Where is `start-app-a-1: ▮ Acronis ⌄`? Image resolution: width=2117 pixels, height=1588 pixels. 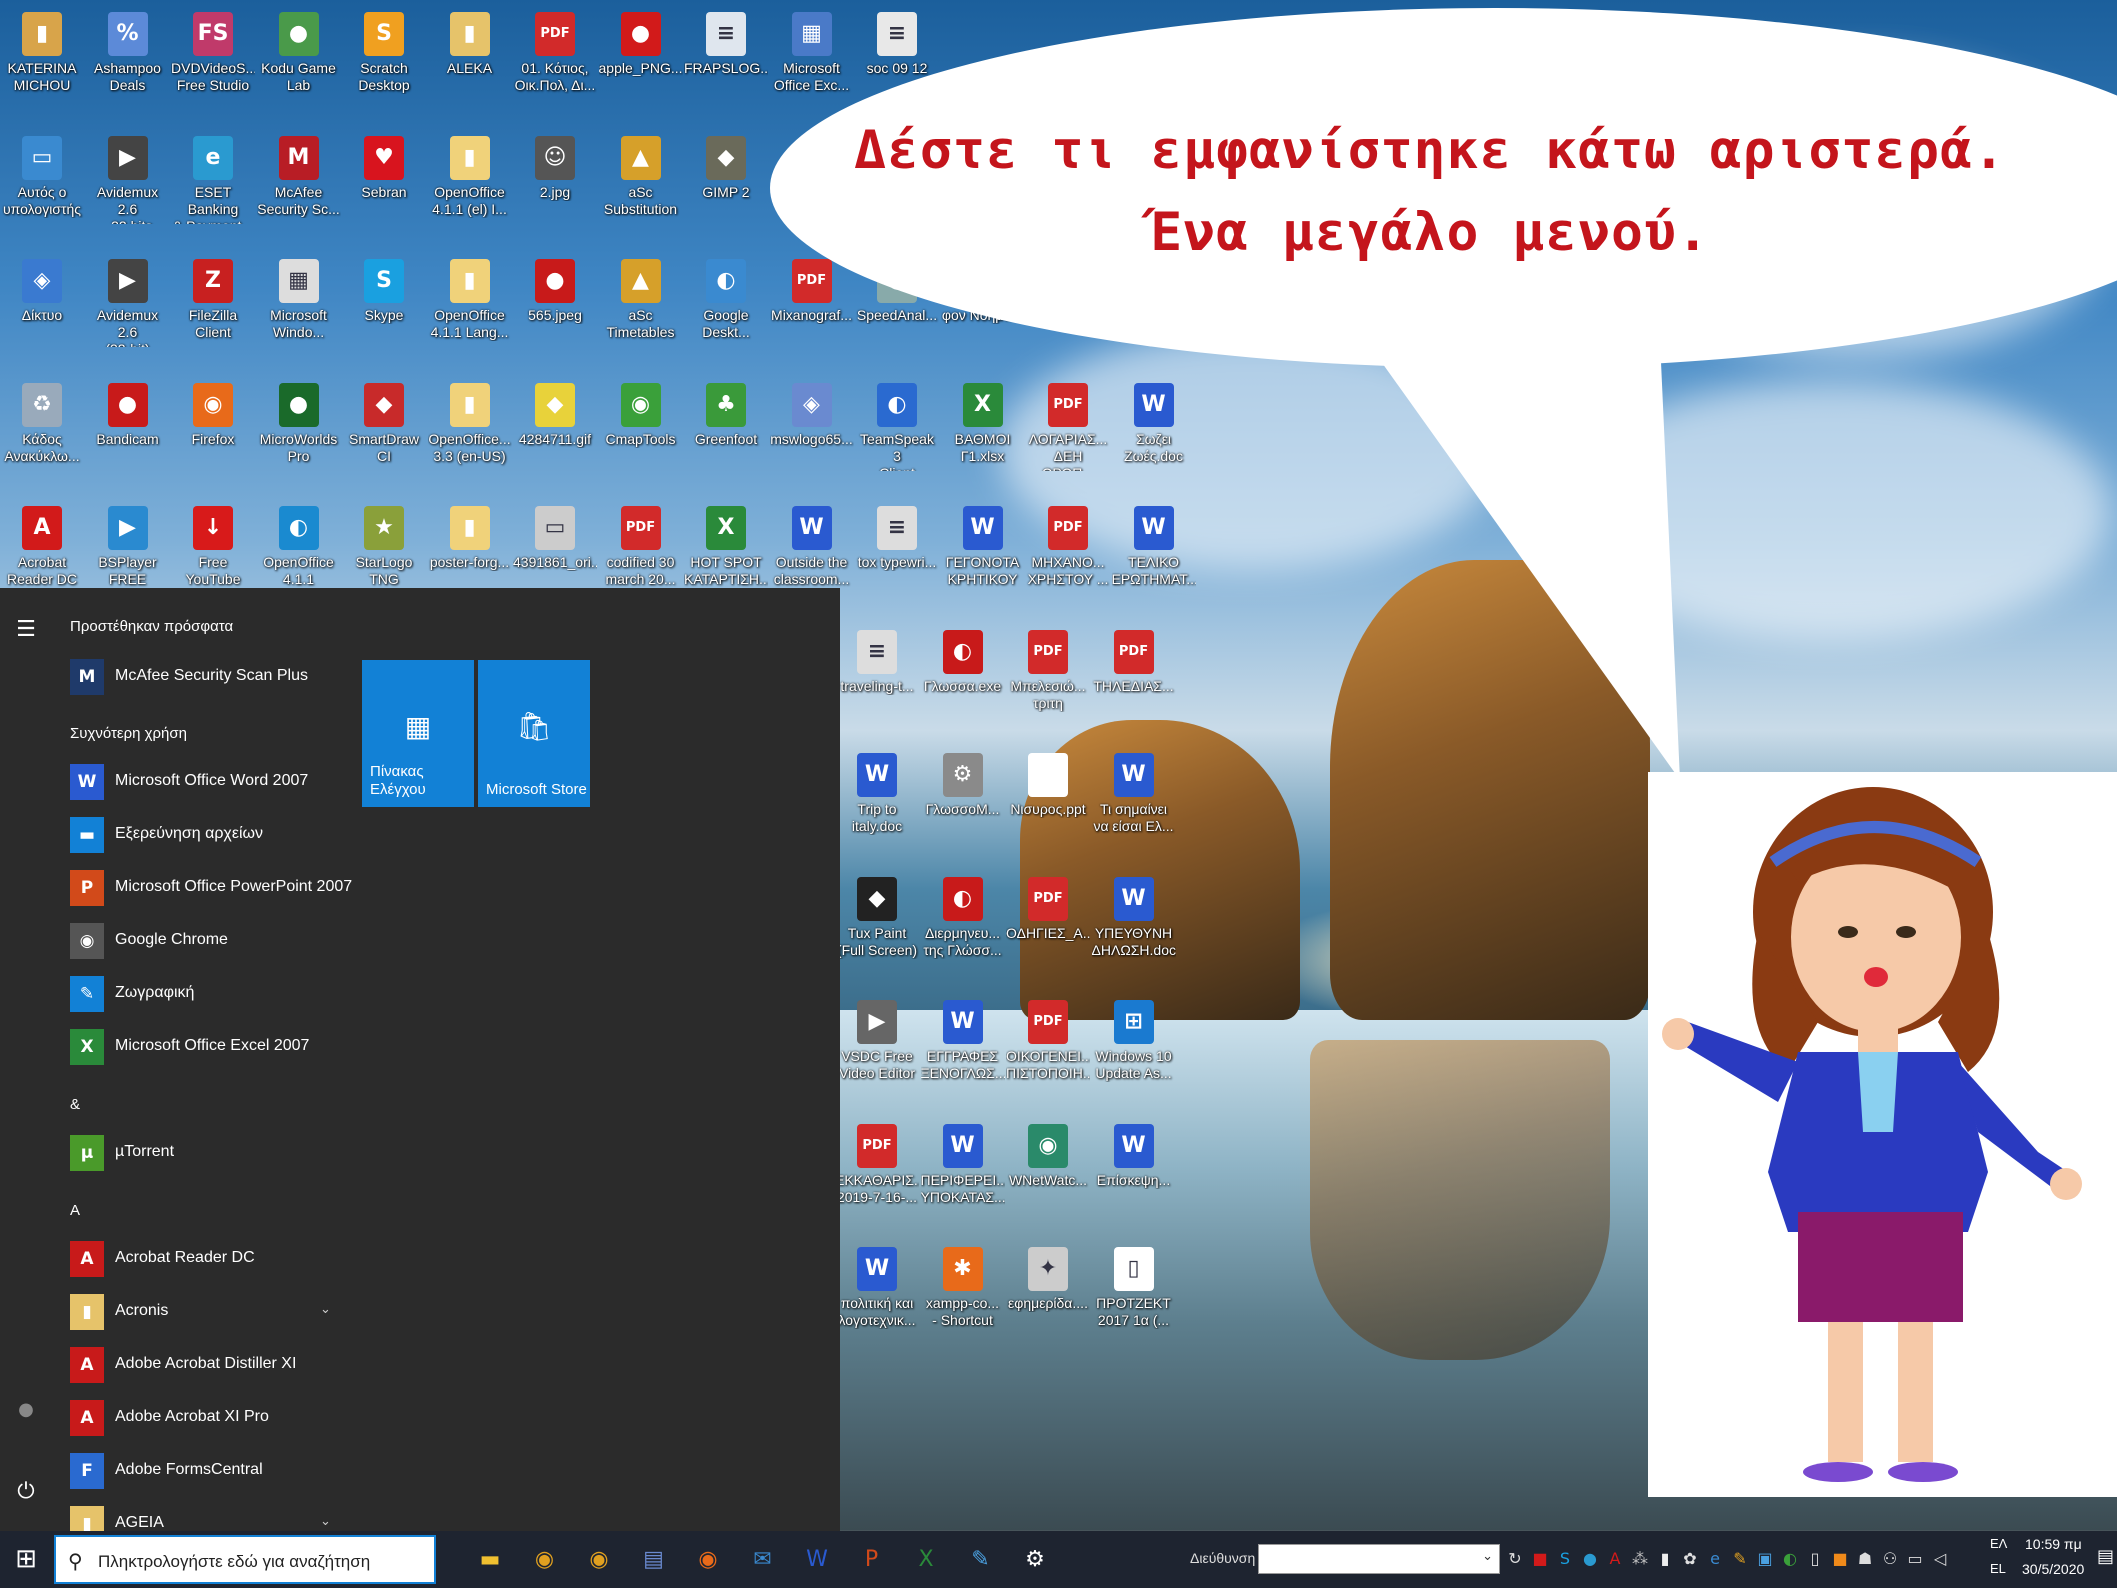
start-app-a-1: ▮ Acronis ⌄ is located at coordinates (205, 1312).